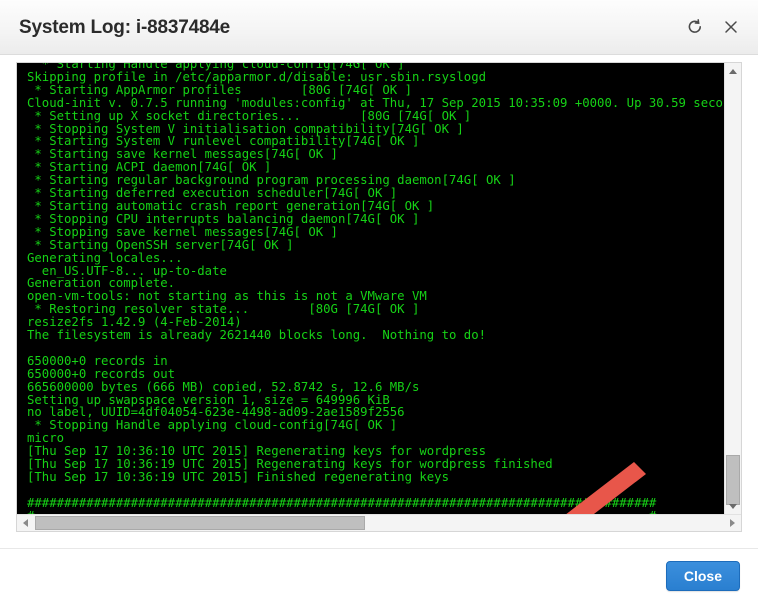 This screenshot has height=610, width=758. Describe the element at coordinates (733, 71) in the screenshot. I see `scroll-up-arrow-icon` at that location.